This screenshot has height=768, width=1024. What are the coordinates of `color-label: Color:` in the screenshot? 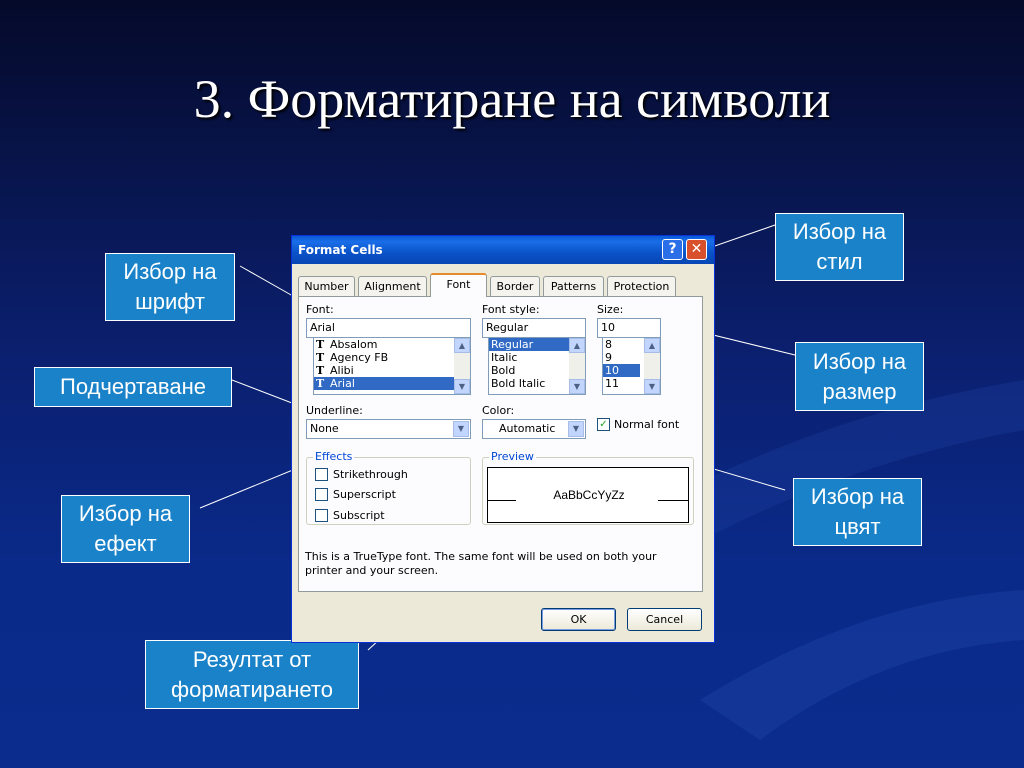 It's located at (498, 410).